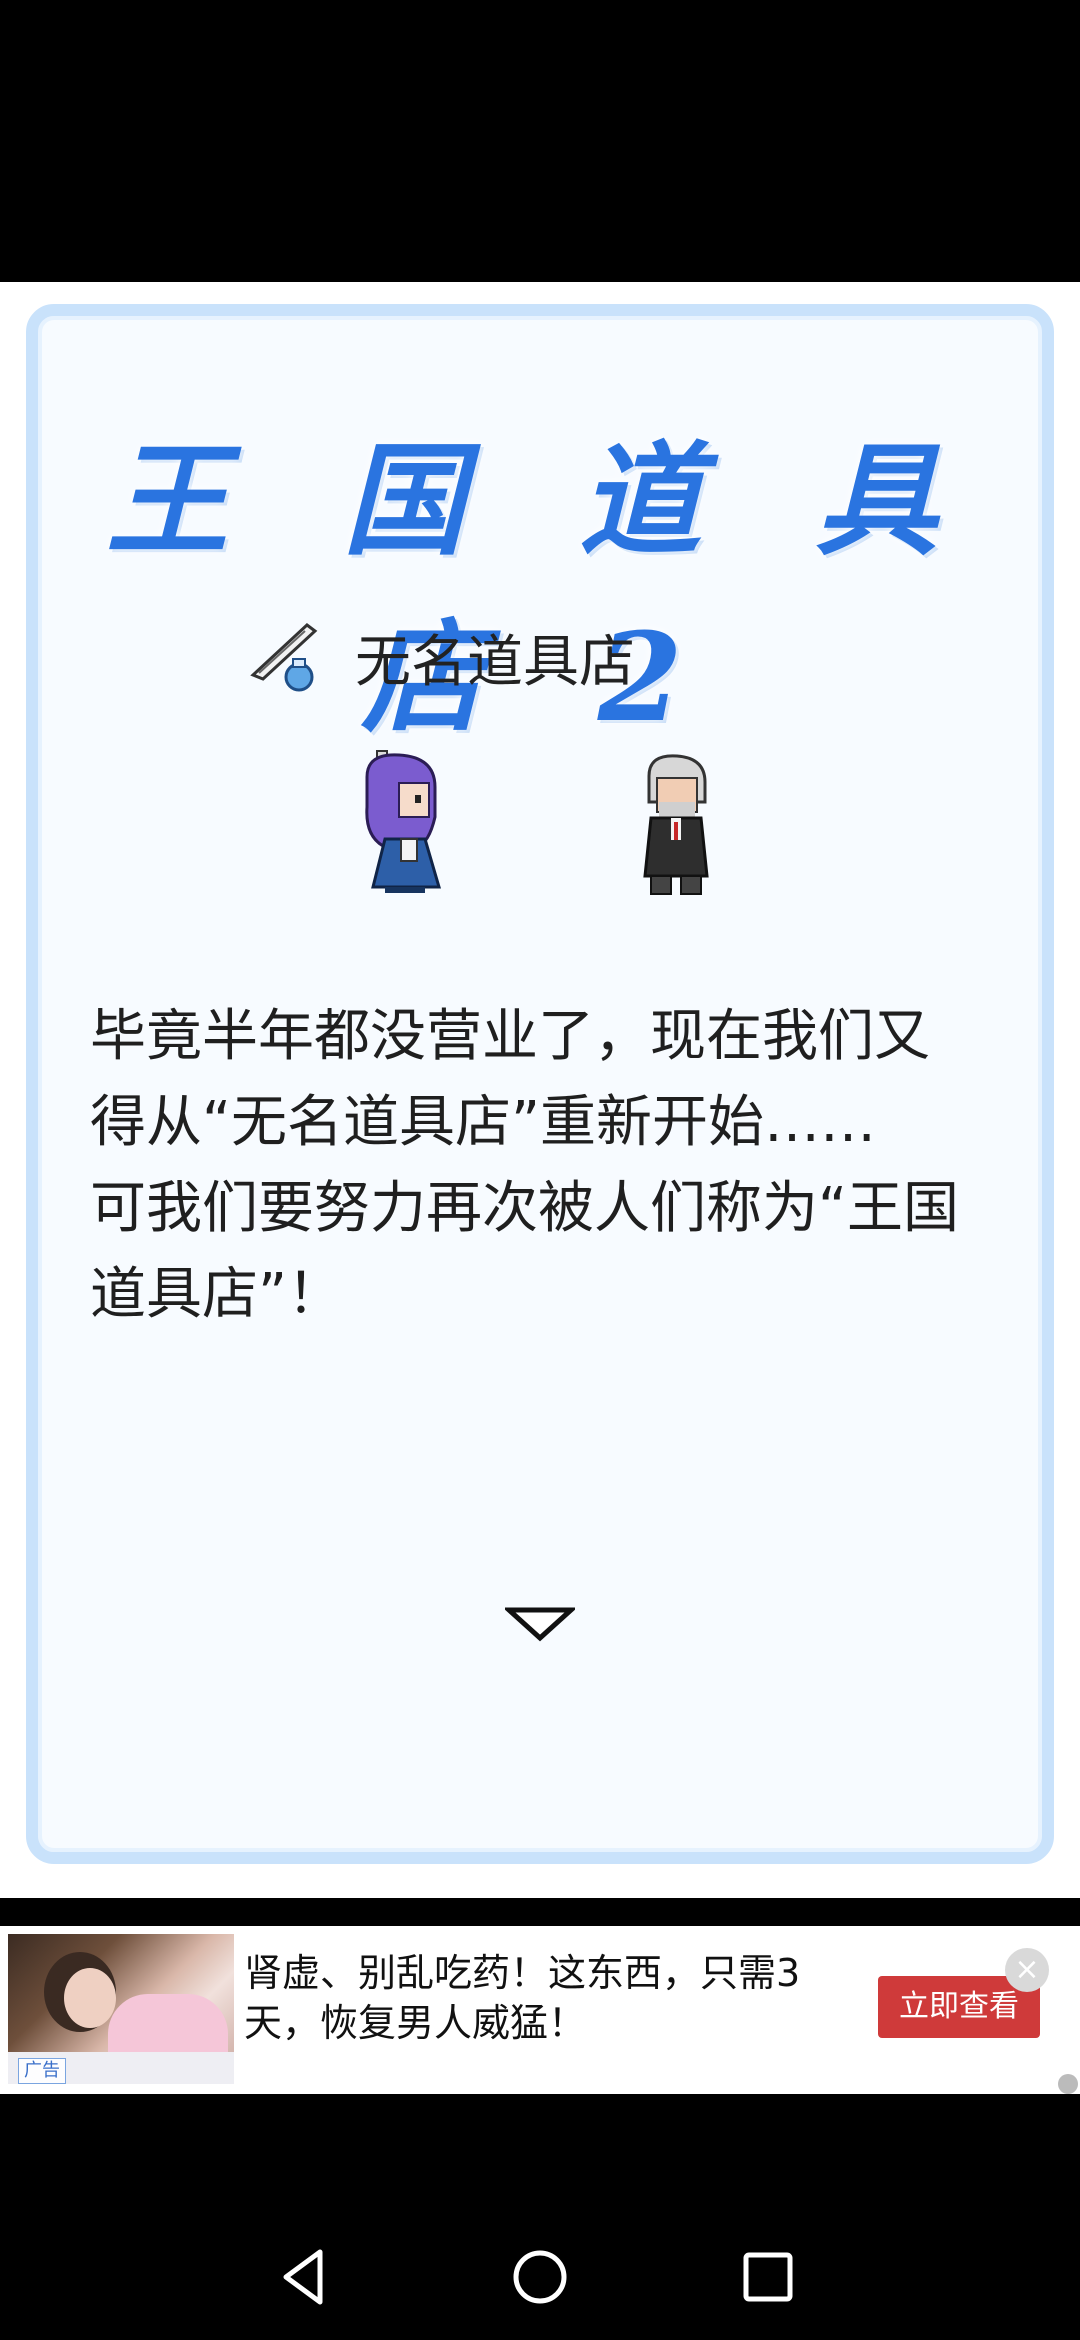  I want to click on recent-apps-icon, so click(768, 2277).